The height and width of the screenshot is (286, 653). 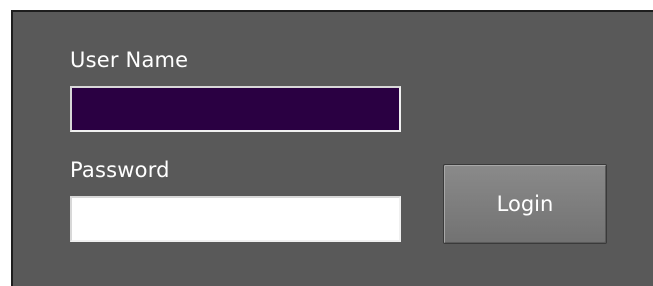 What do you see at coordinates (235, 219) in the screenshot?
I see `password-input` at bounding box center [235, 219].